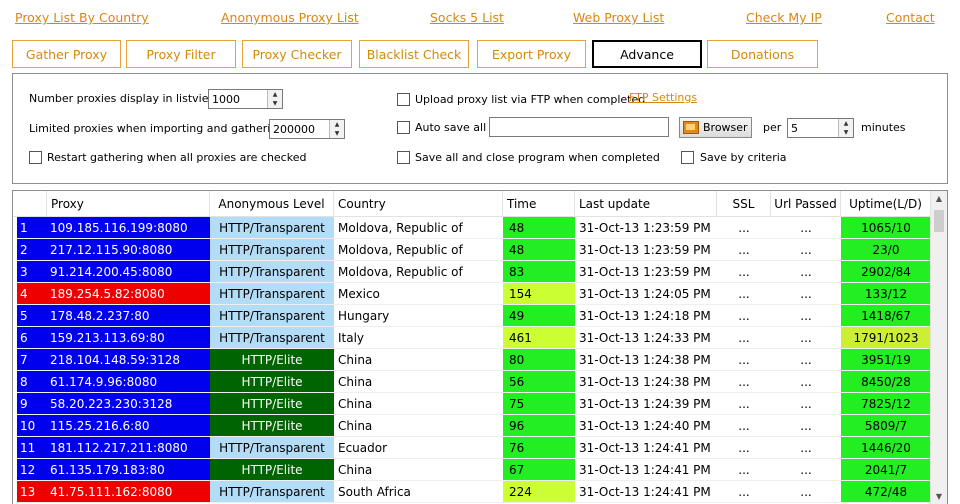 Image resolution: width=960 pixels, height=504 pixels. I want to click on restart-gathering-checkbox, so click(35, 157).